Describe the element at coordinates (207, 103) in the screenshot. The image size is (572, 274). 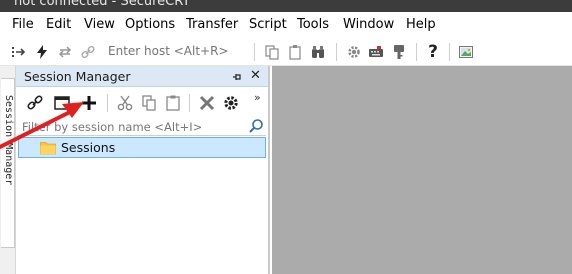
I see `delete-x-icon` at that location.